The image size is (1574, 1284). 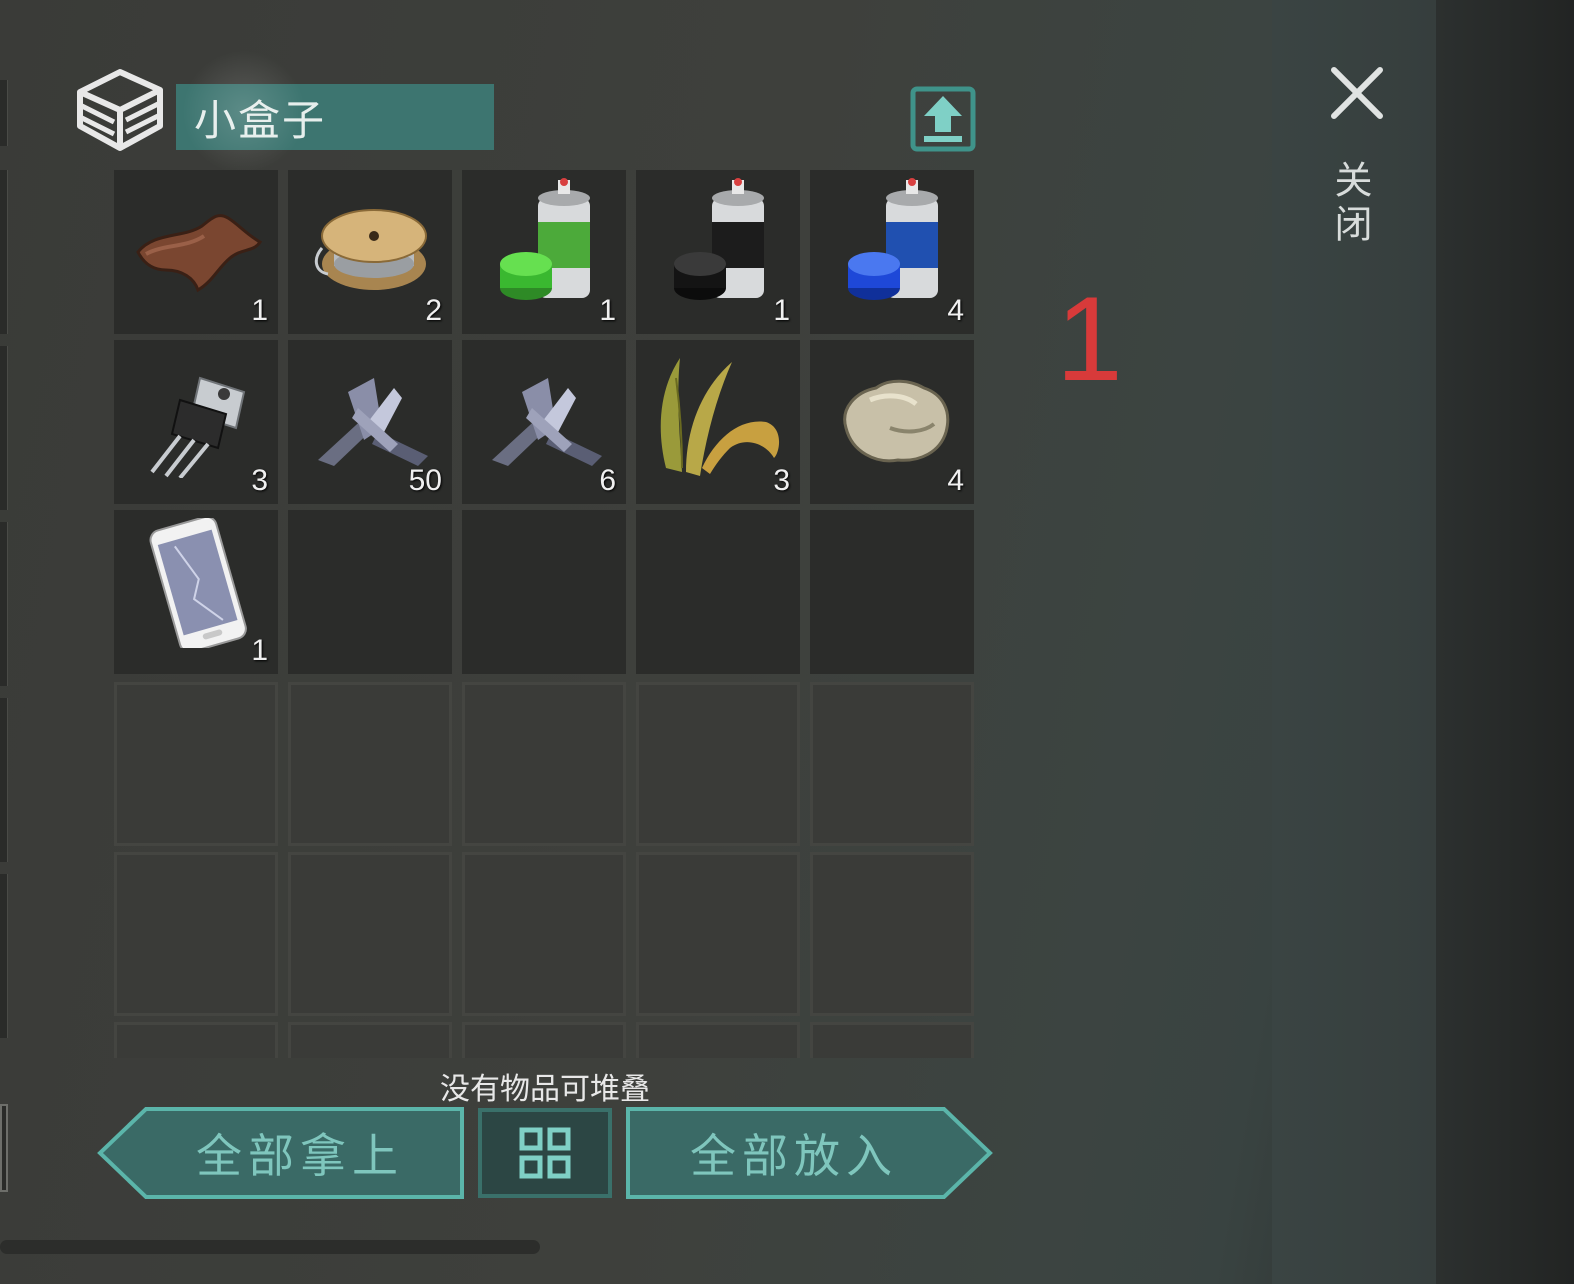 I want to click on inventory-slot: 50, so click(x=370, y=422).